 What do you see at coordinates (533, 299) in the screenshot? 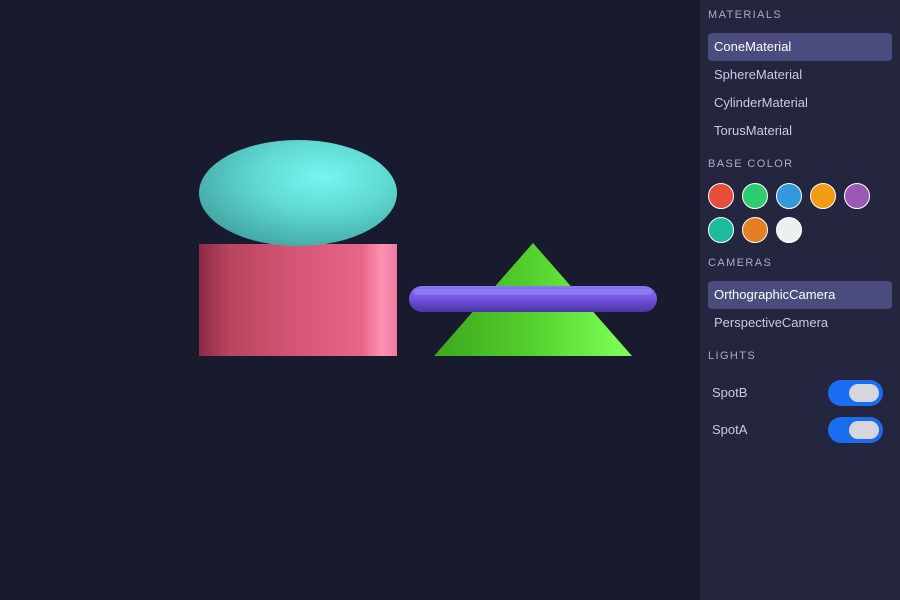
I see `torus-object` at bounding box center [533, 299].